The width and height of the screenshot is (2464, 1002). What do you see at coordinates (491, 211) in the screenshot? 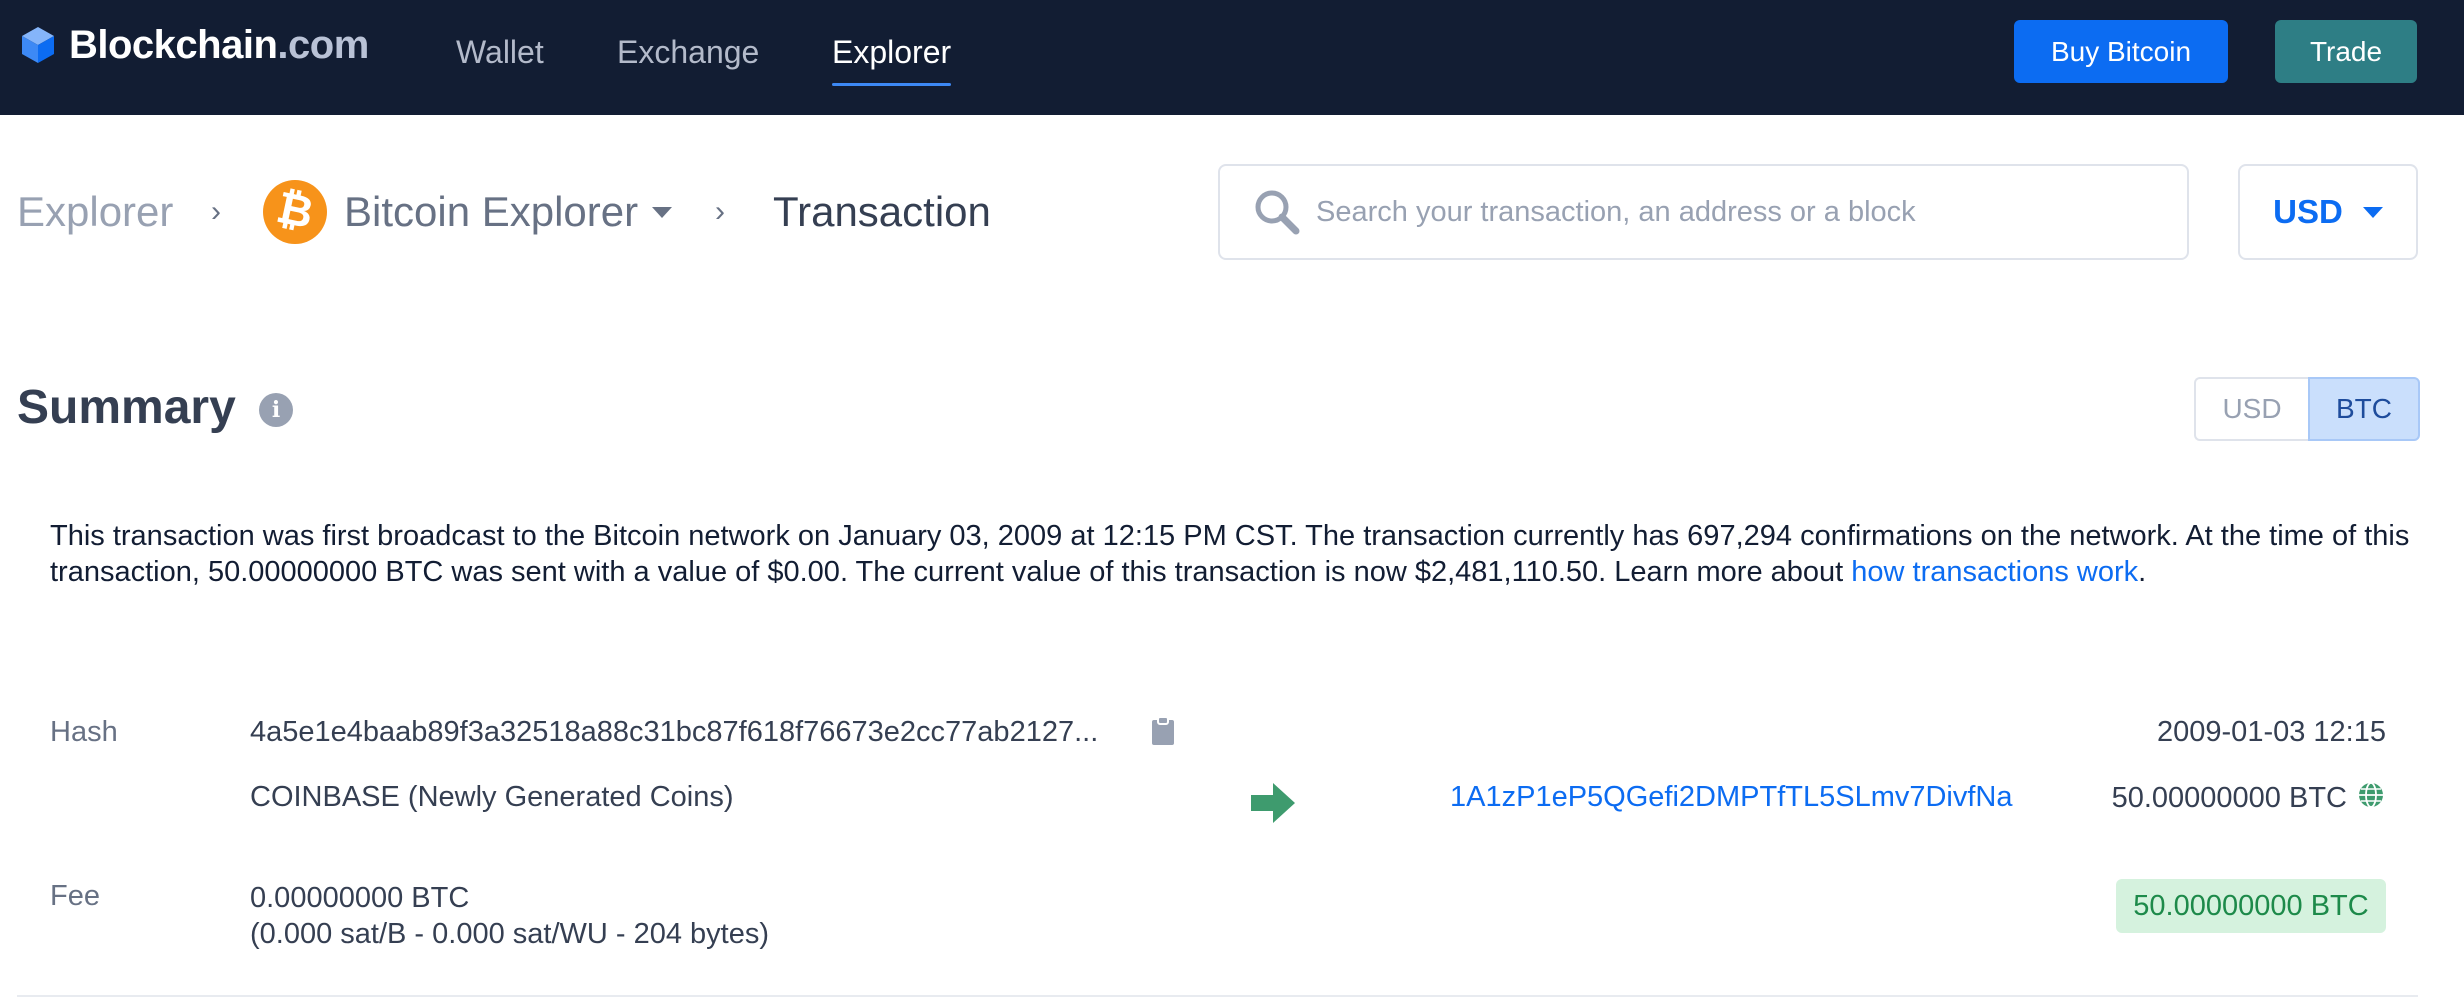
I see `breadcrumb-bitcoin-explorer-label: Bitcoin Explorer` at bounding box center [491, 211].